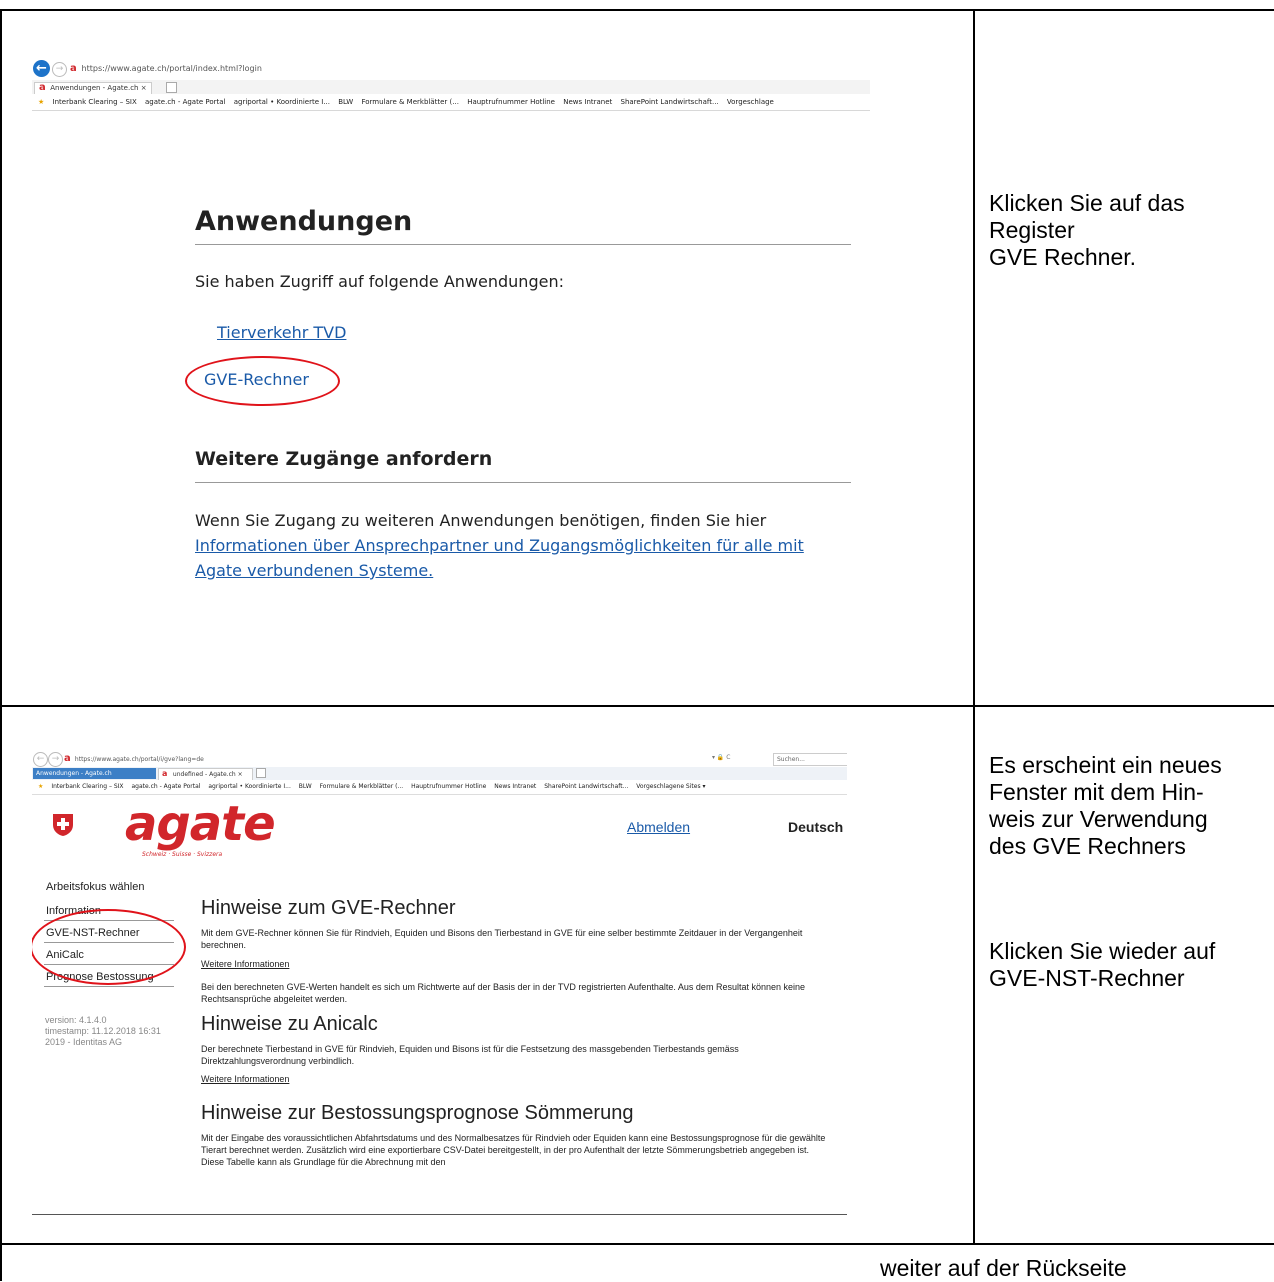 The width and height of the screenshot is (1274, 1282). I want to click on table-row-divider-bottom, so click(637, 1244).